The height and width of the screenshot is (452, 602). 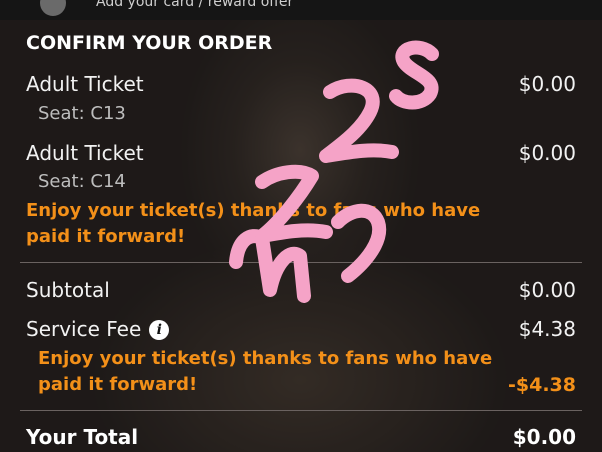 I want to click on subtotal-label: Subtotal, so click(x=68, y=290).